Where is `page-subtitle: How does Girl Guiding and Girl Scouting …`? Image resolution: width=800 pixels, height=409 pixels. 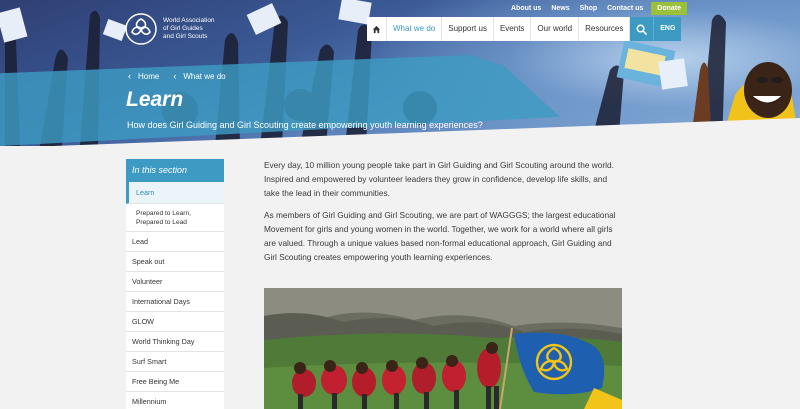
page-subtitle: How does Girl Guiding and Girl Scouting … is located at coordinates (305, 125).